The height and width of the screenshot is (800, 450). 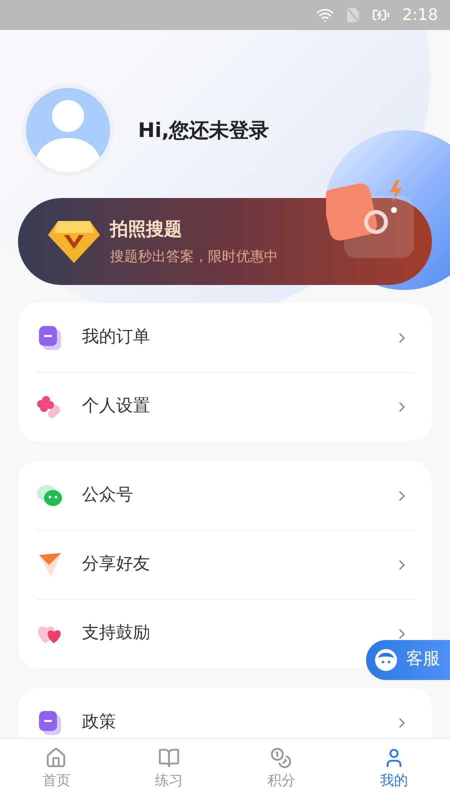 I want to click on document-icon, so click(x=50, y=338).